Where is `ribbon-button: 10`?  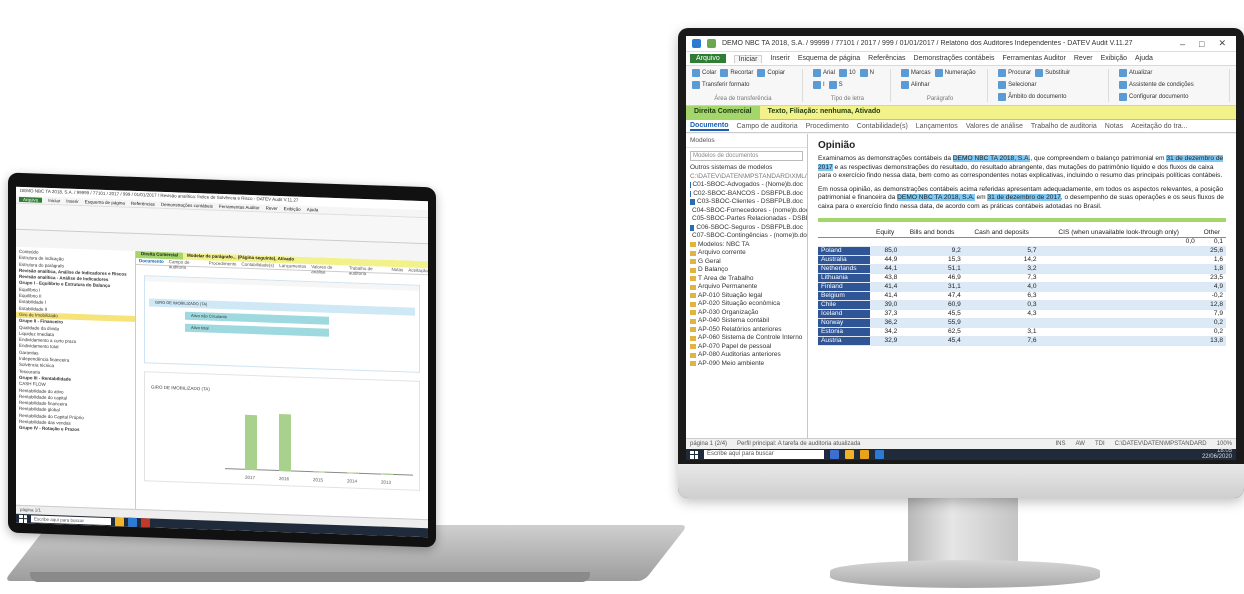
ribbon-button: 10 is located at coordinates (847, 73).